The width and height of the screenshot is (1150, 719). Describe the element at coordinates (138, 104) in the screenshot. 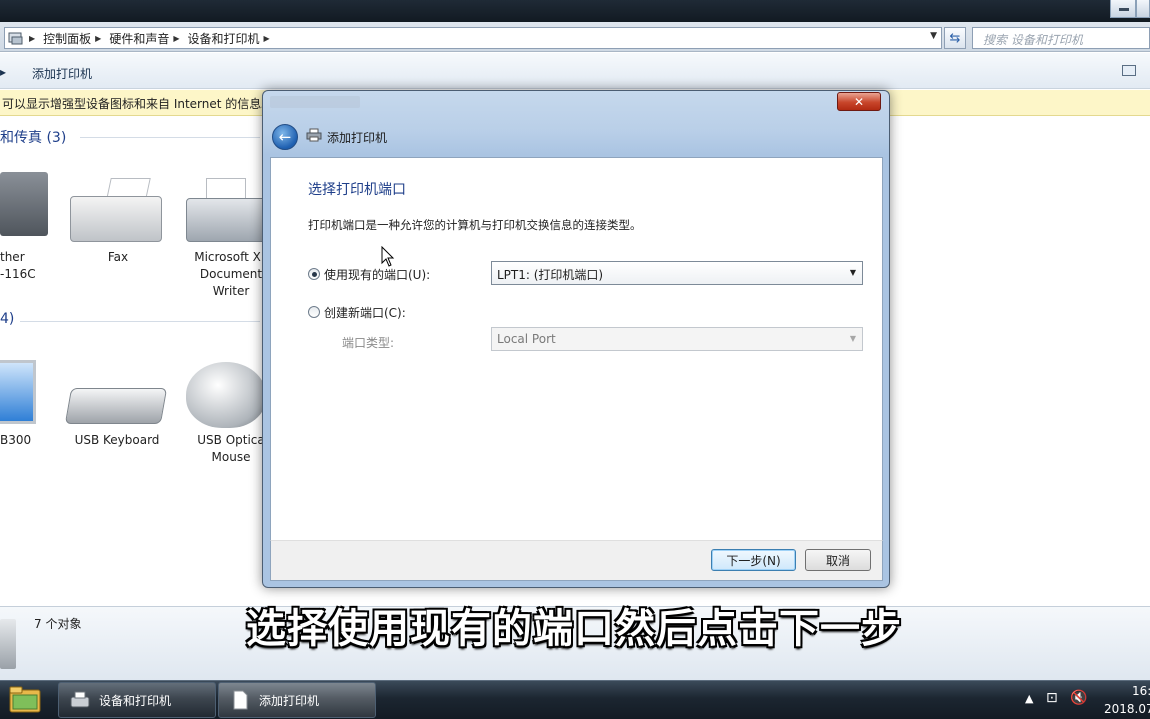

I see `info-bar-text: 可以显示增强型设备图标和来自 Internet 的信息。` at that location.